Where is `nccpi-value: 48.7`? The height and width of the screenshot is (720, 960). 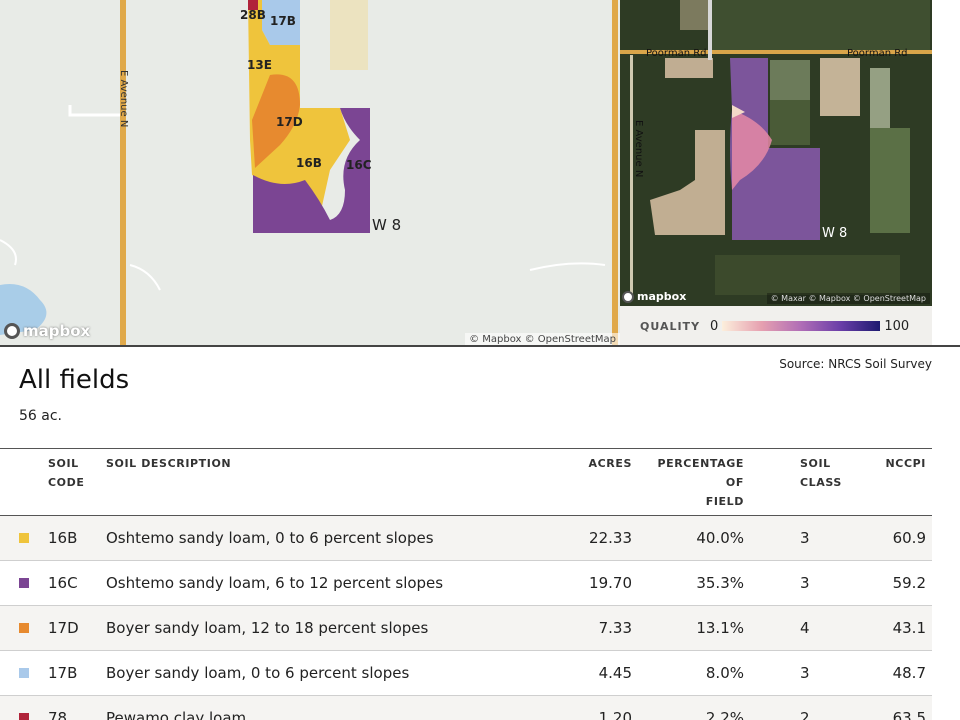 nccpi-value: 48.7 is located at coordinates (909, 673).